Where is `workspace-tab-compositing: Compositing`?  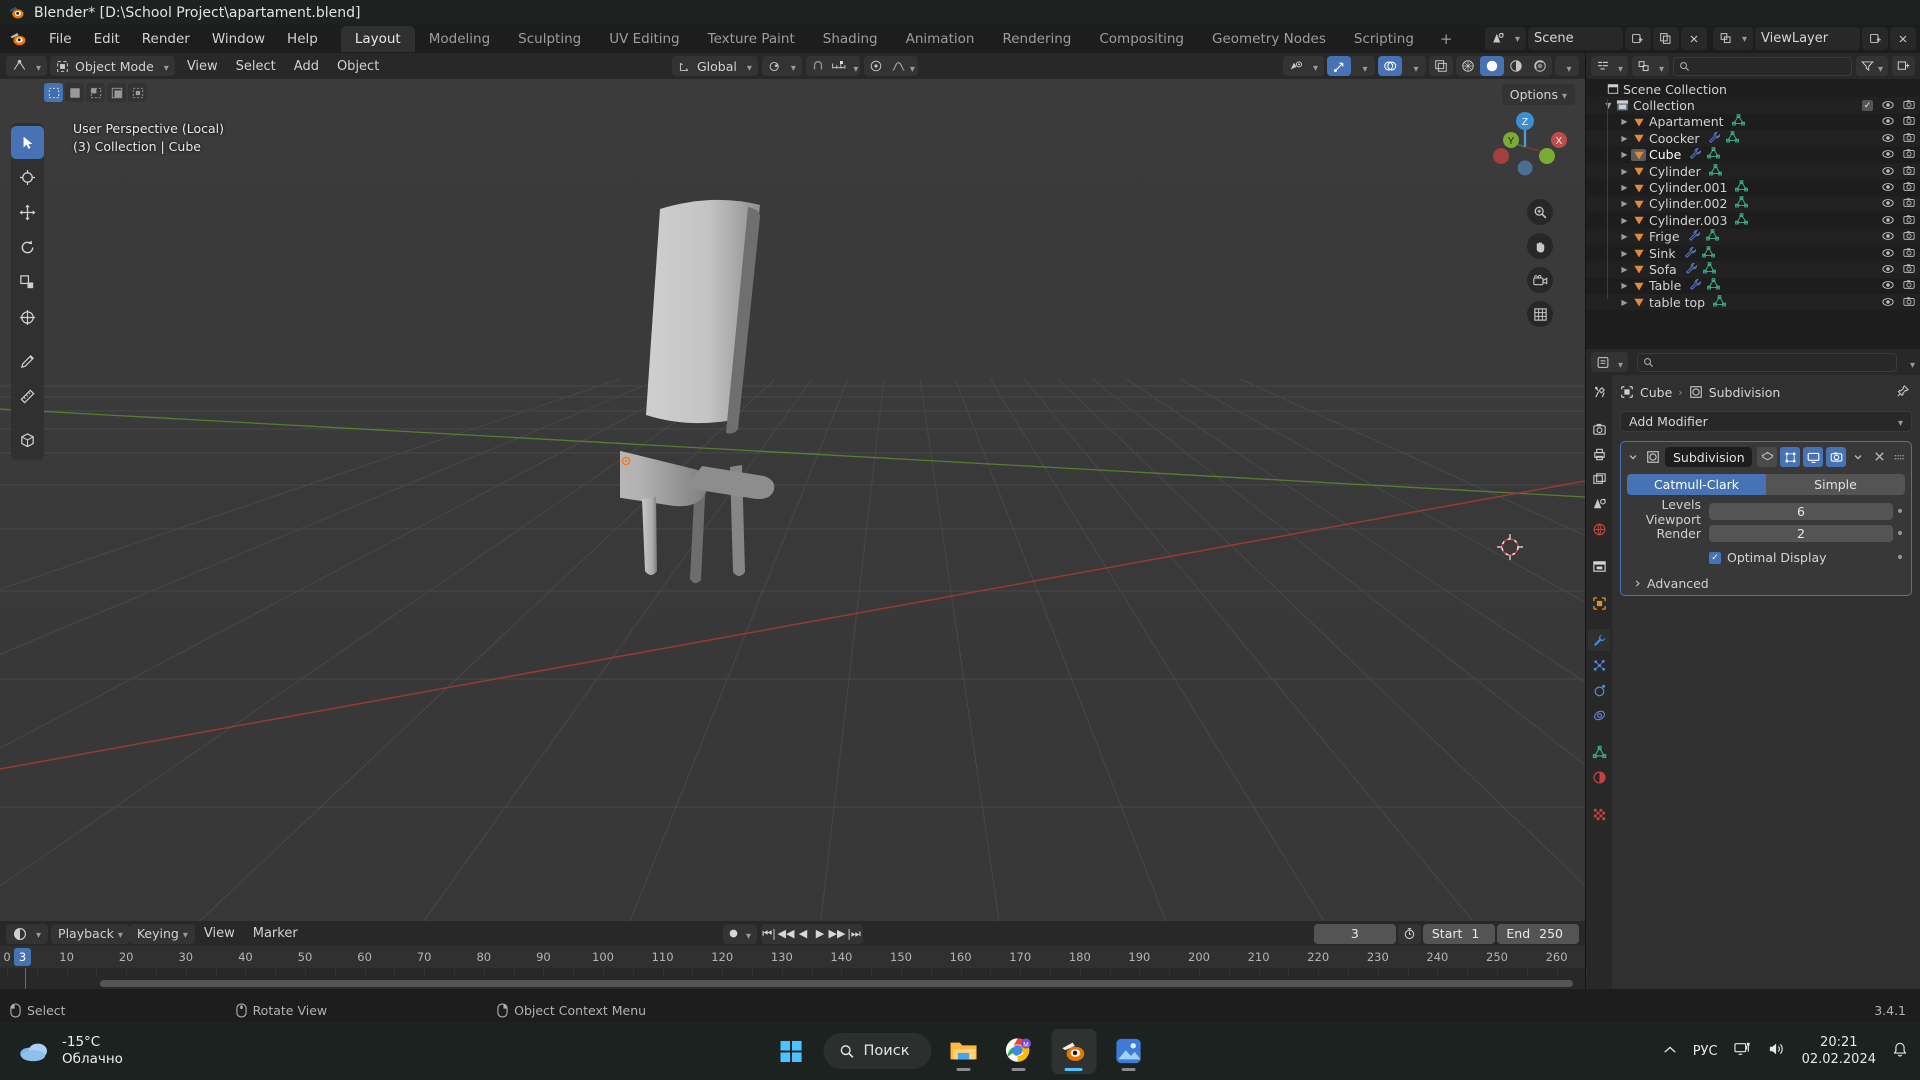
workspace-tab-compositing: Compositing is located at coordinates (1141, 39).